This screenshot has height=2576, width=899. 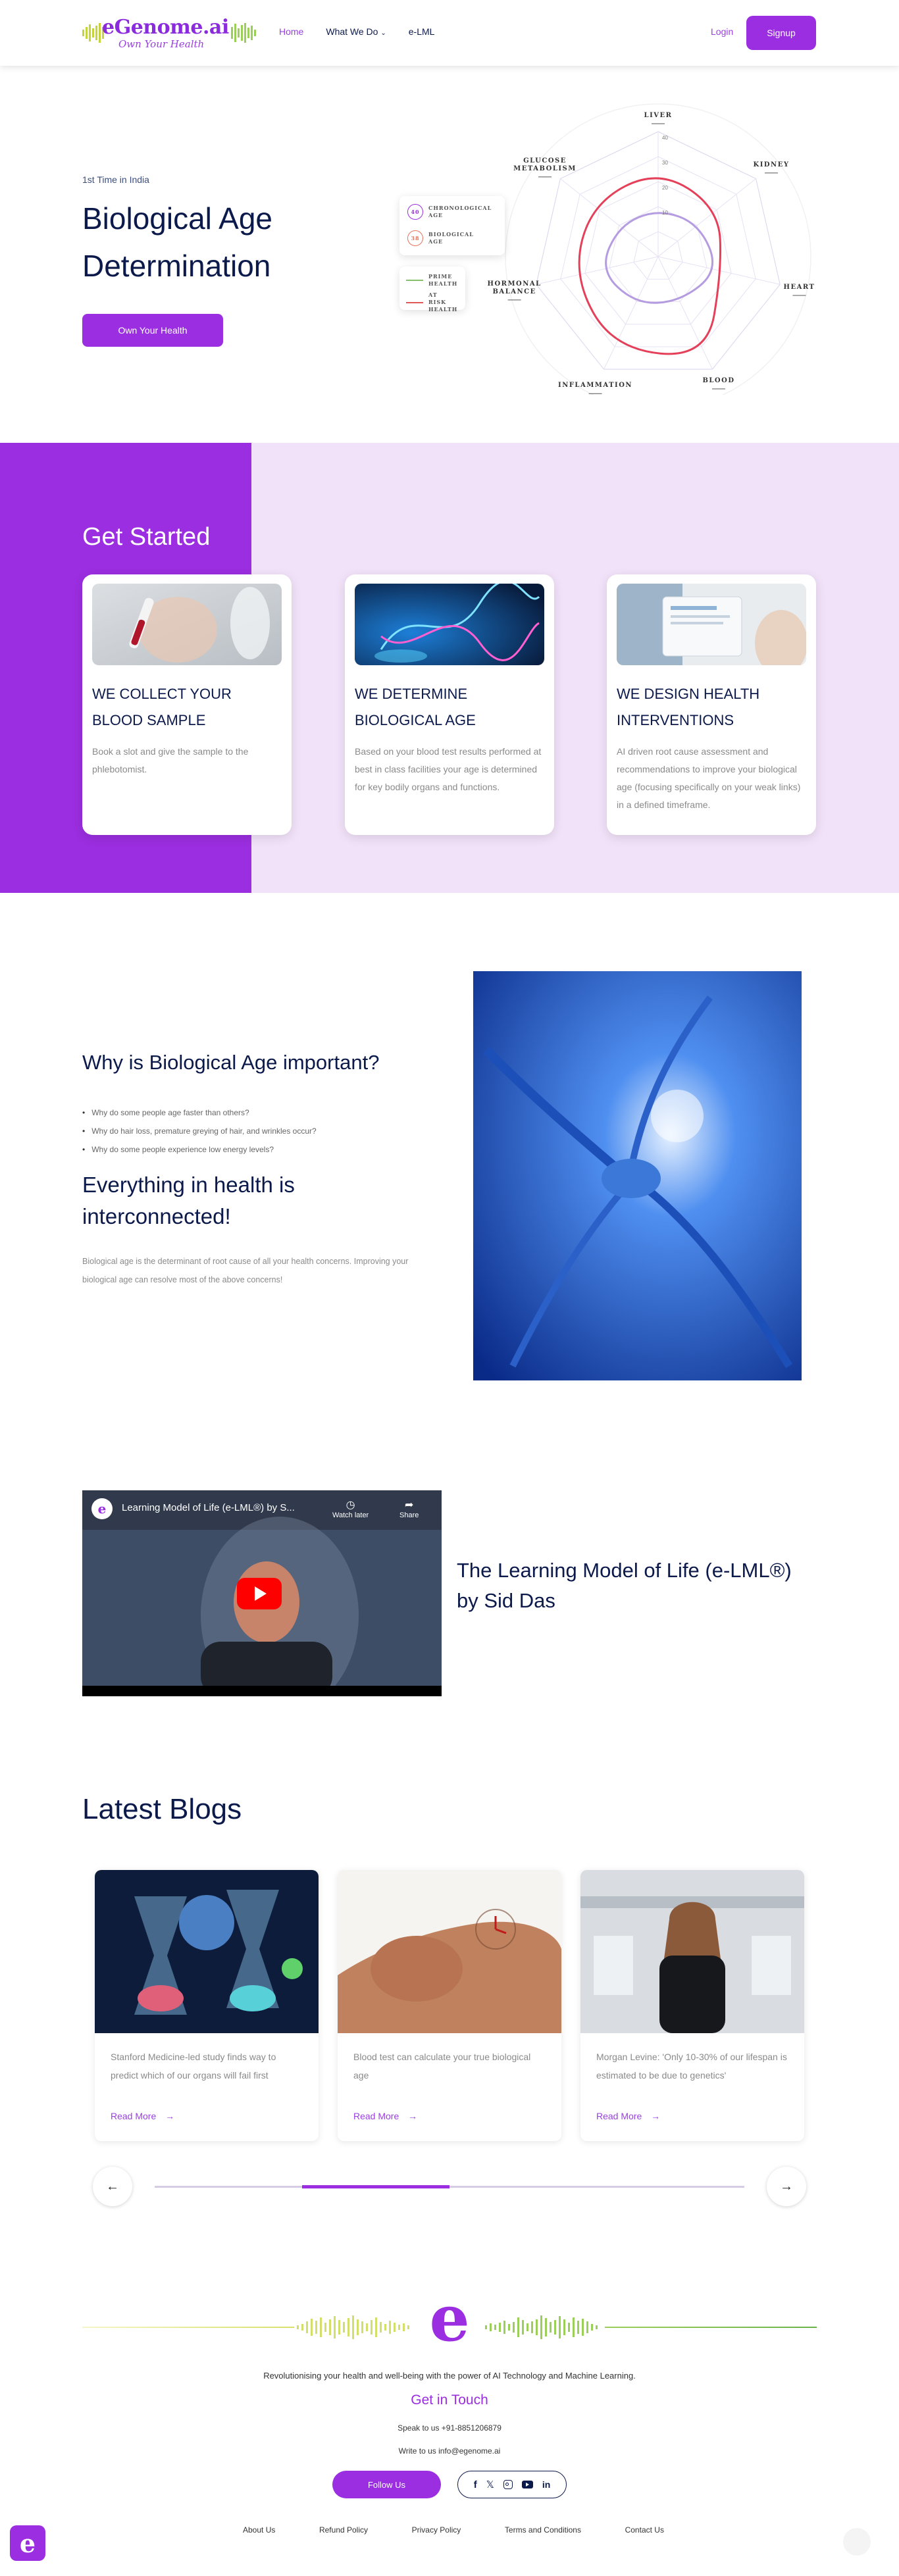 What do you see at coordinates (187, 624) in the screenshot?
I see `blood-sample-image` at bounding box center [187, 624].